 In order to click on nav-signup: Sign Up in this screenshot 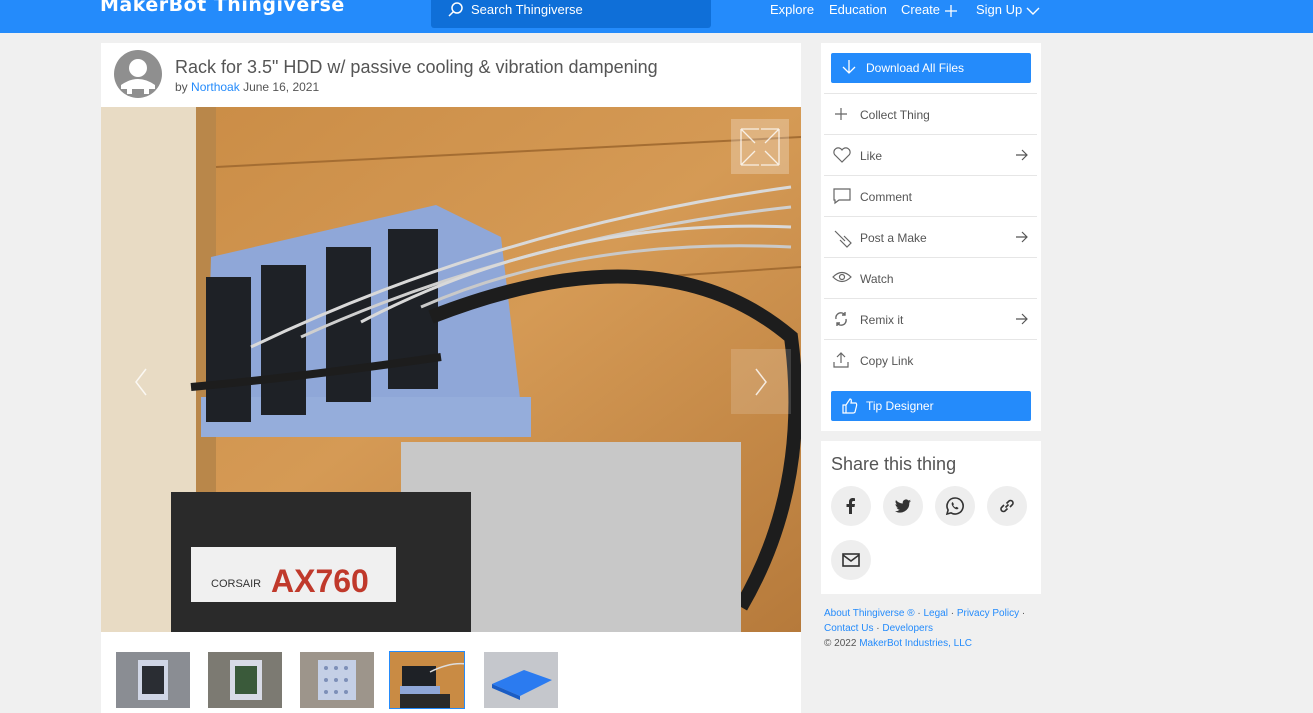, I will do `click(1008, 9)`.